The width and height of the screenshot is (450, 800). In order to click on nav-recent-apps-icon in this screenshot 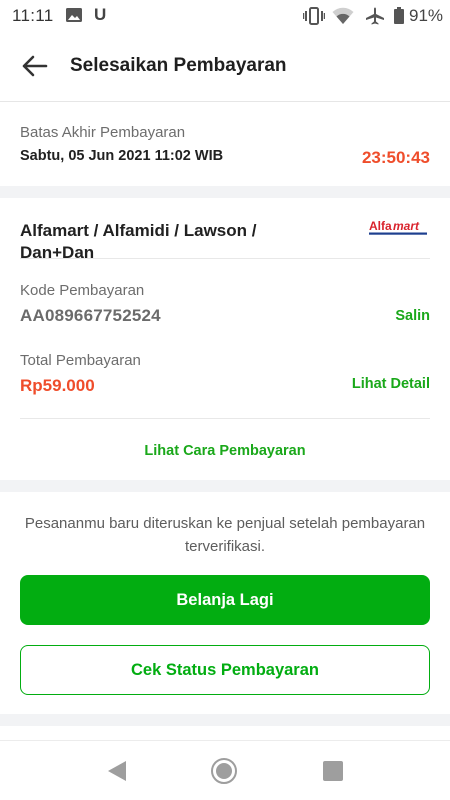, I will do `click(333, 771)`.